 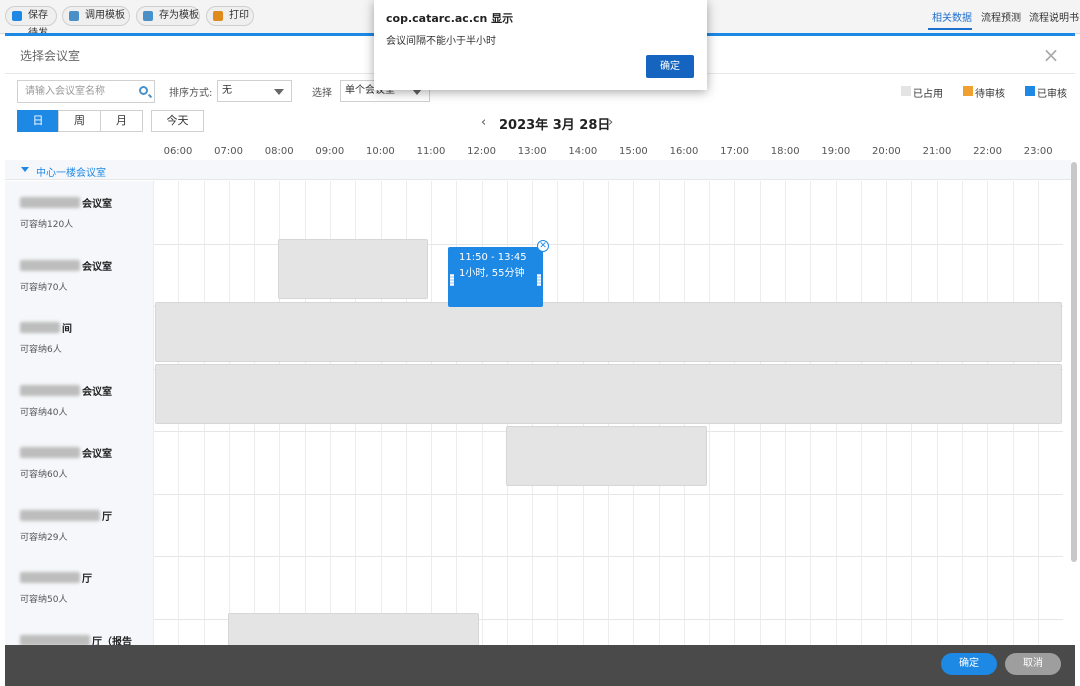 What do you see at coordinates (1054, 16) in the screenshot?
I see `tab-flow-manual: 流程说明书` at bounding box center [1054, 16].